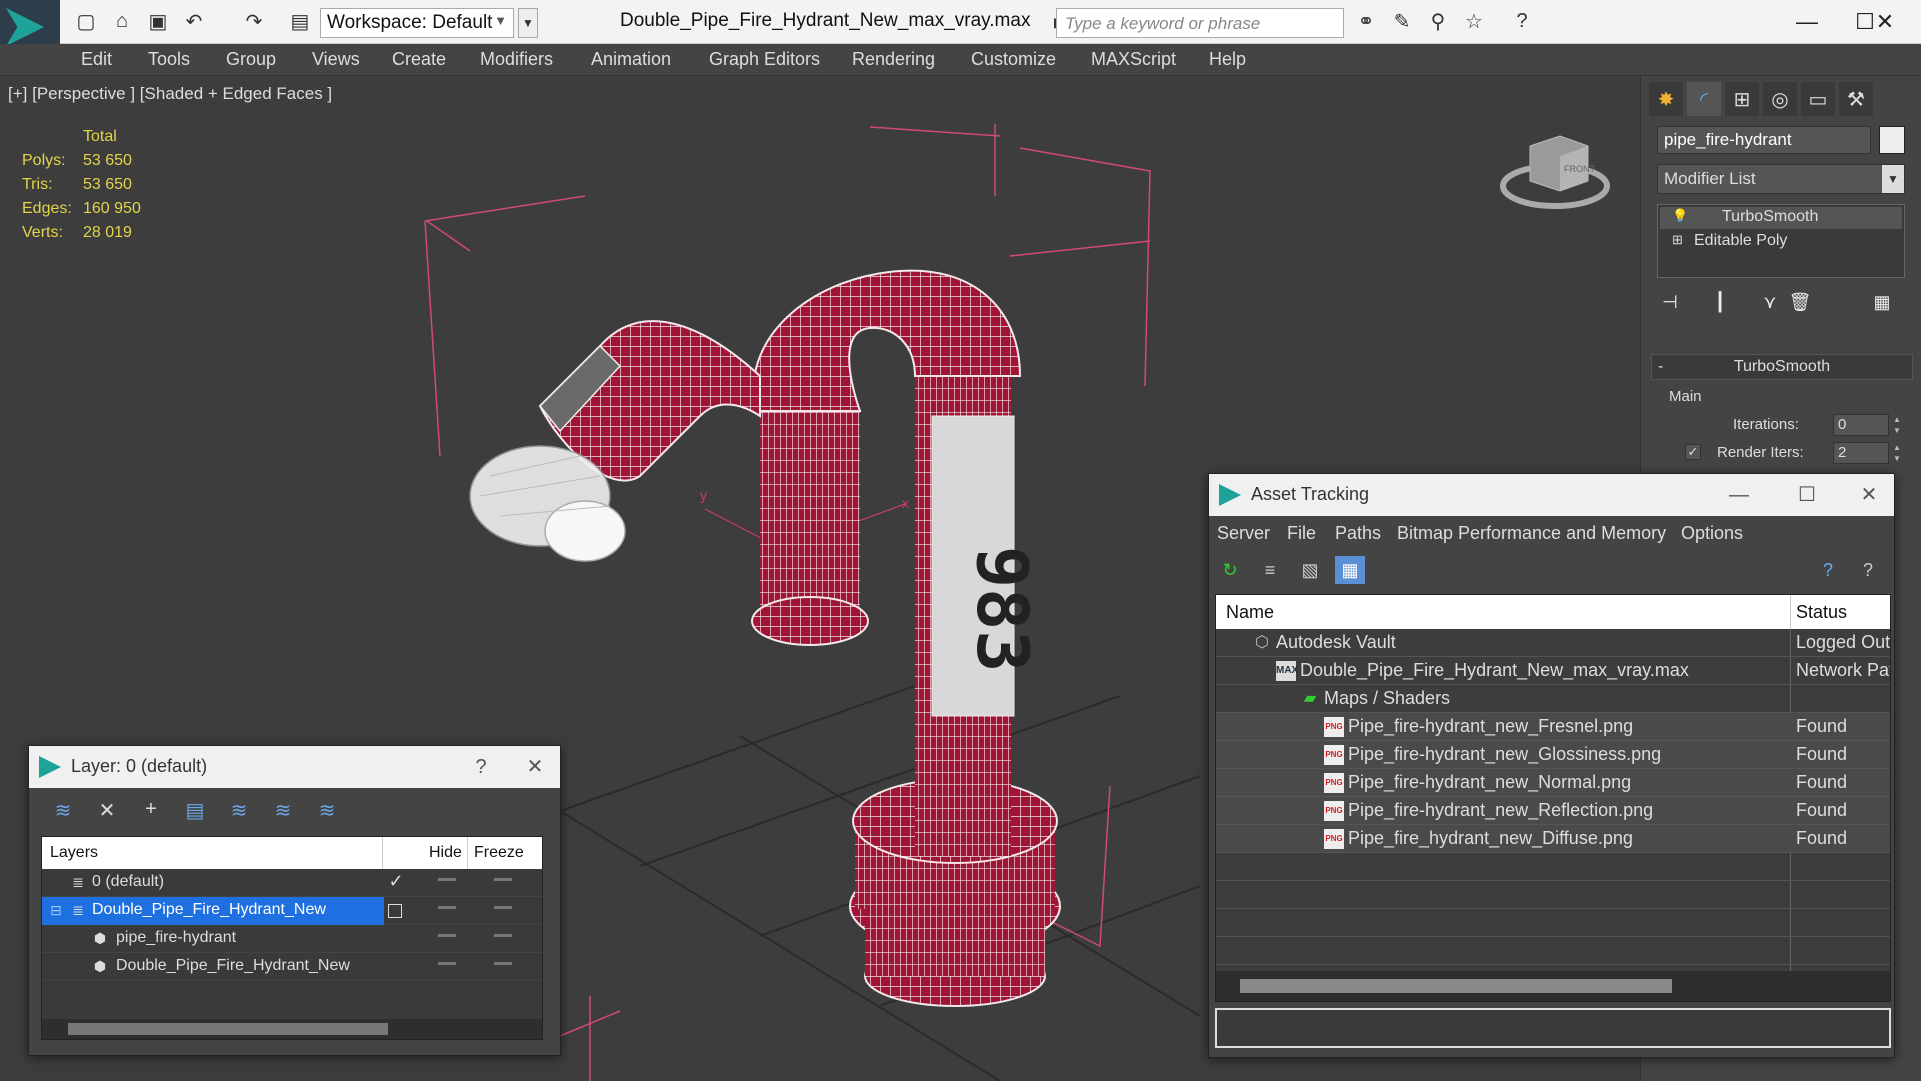 The width and height of the screenshot is (1921, 1081). I want to click on layer-row: ≣ 0 (default) ✓, so click(292, 883).